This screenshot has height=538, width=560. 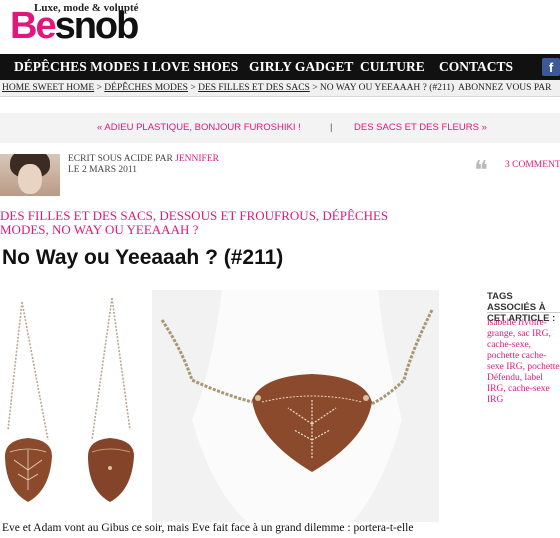 What do you see at coordinates (33, 26) in the screenshot?
I see `logo-be: Be` at bounding box center [33, 26].